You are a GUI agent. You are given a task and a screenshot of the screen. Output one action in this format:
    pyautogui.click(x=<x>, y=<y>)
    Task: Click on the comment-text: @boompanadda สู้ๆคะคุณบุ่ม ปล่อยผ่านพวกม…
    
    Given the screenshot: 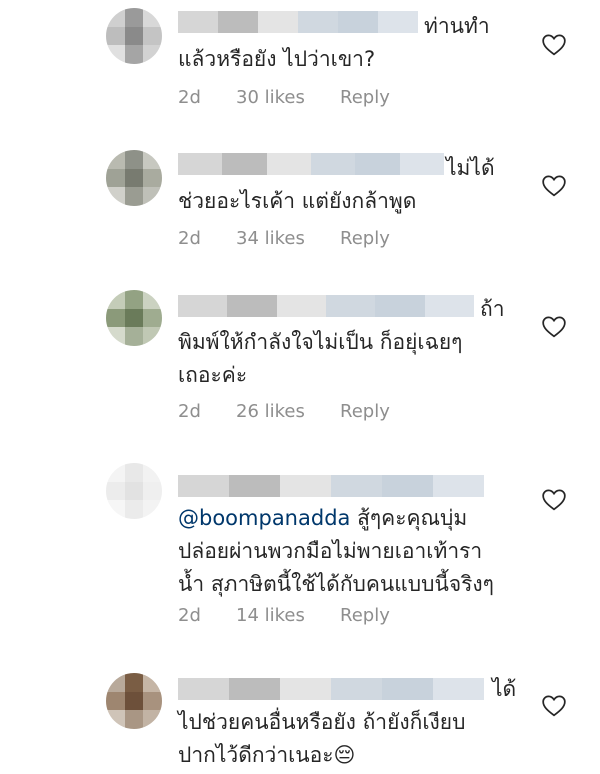 What is the action you would take?
    pyautogui.click(x=353, y=551)
    